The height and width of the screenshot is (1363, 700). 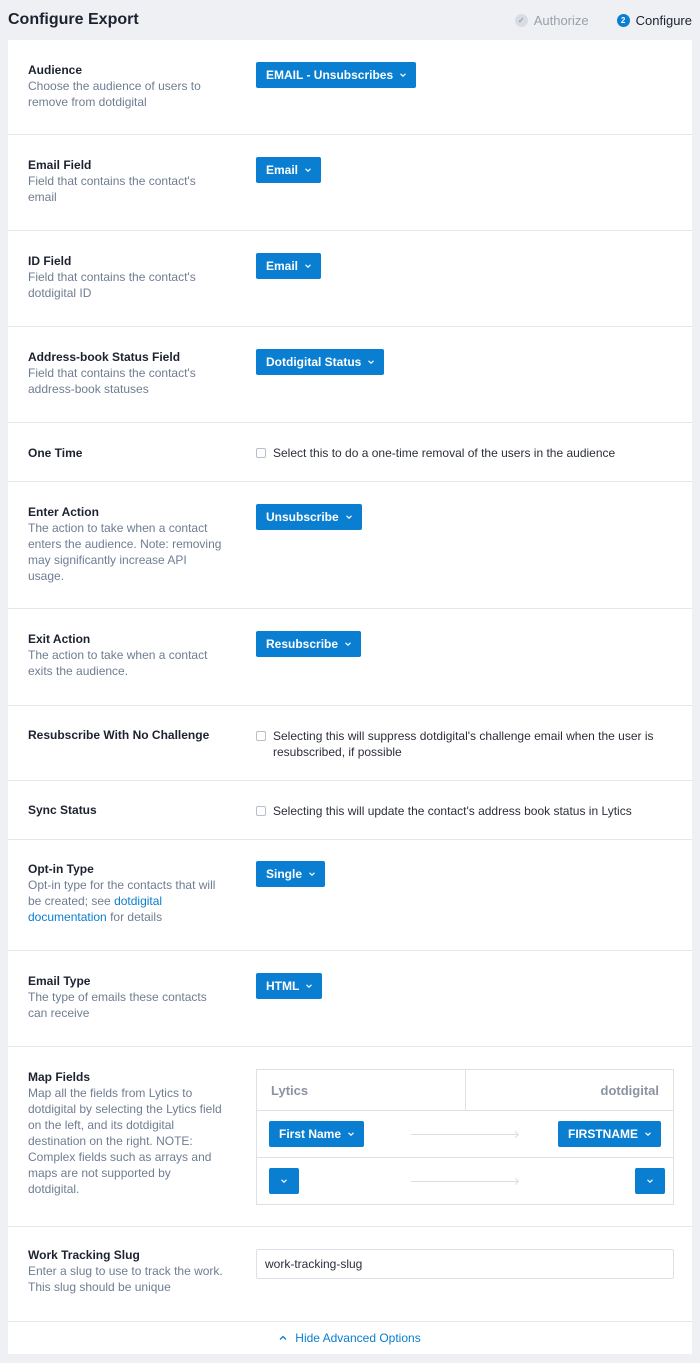 I want to click on dropdown-value: Single, so click(x=284, y=874).